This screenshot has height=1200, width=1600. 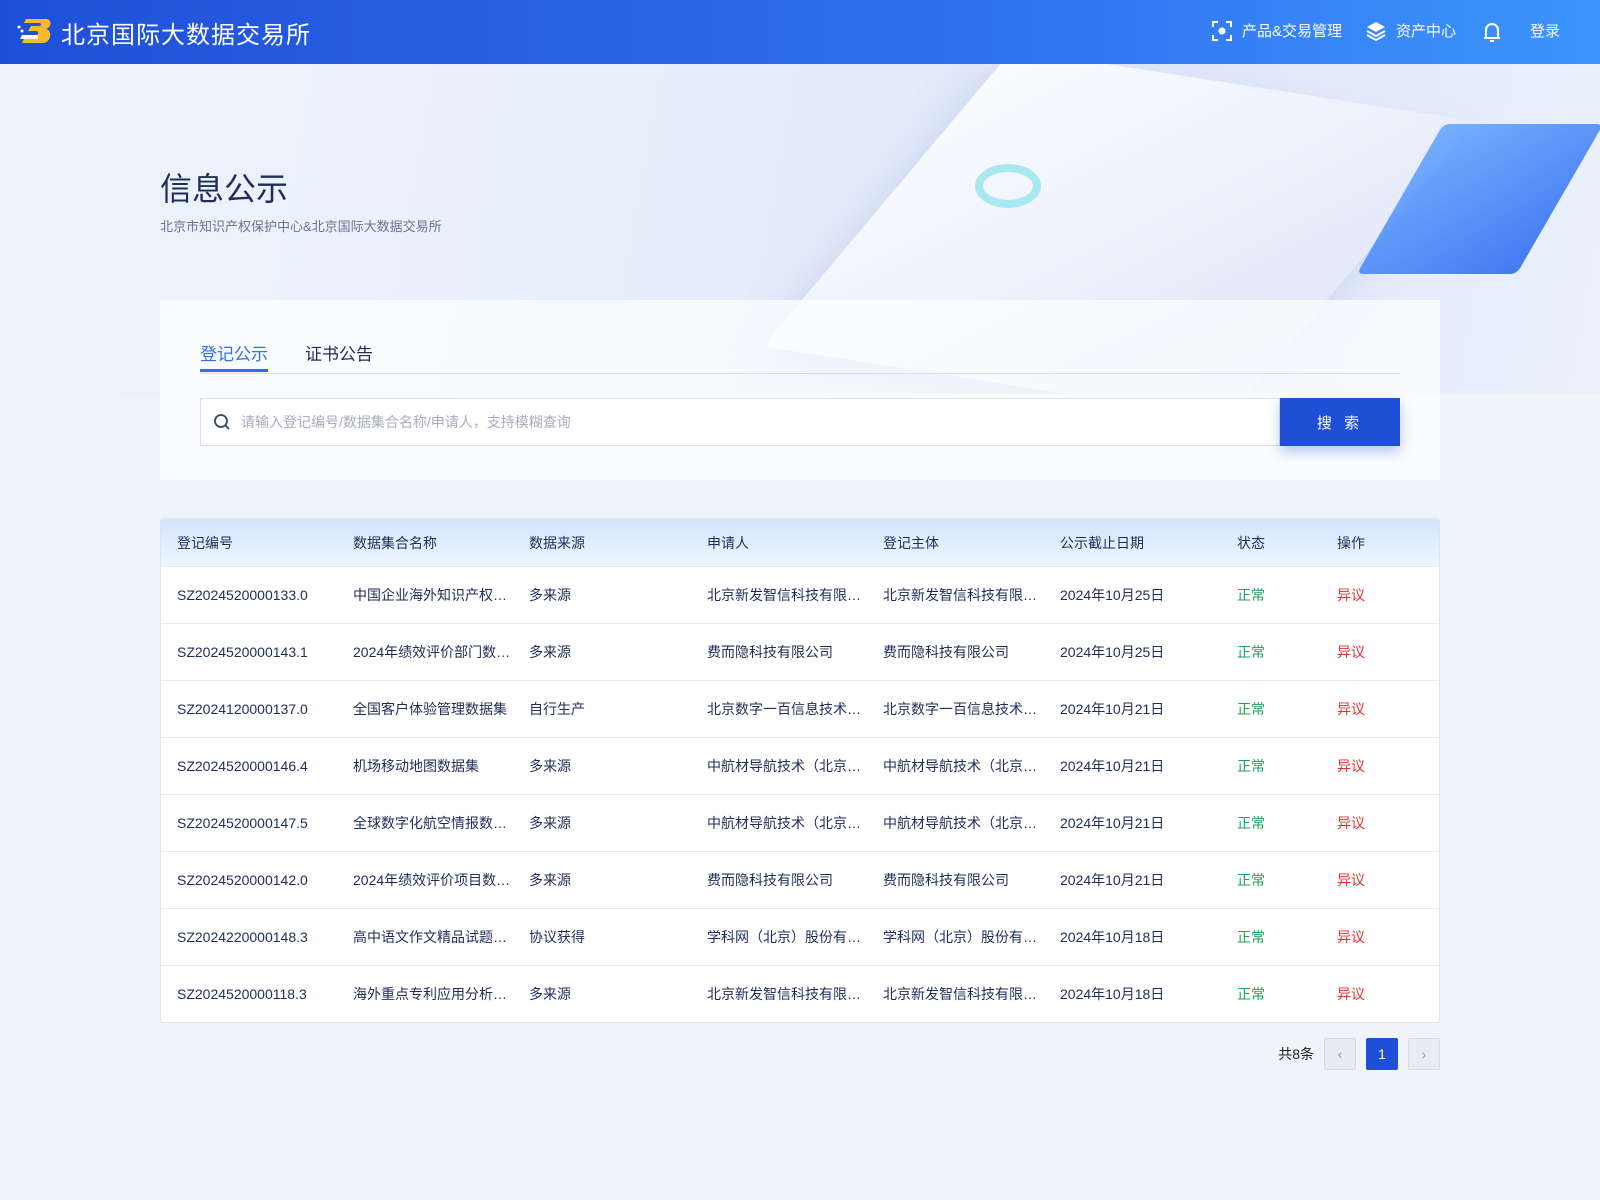 I want to click on page-subtitle: 北京市知识产权保护中心&北京国际大数据交易所, so click(x=301, y=226).